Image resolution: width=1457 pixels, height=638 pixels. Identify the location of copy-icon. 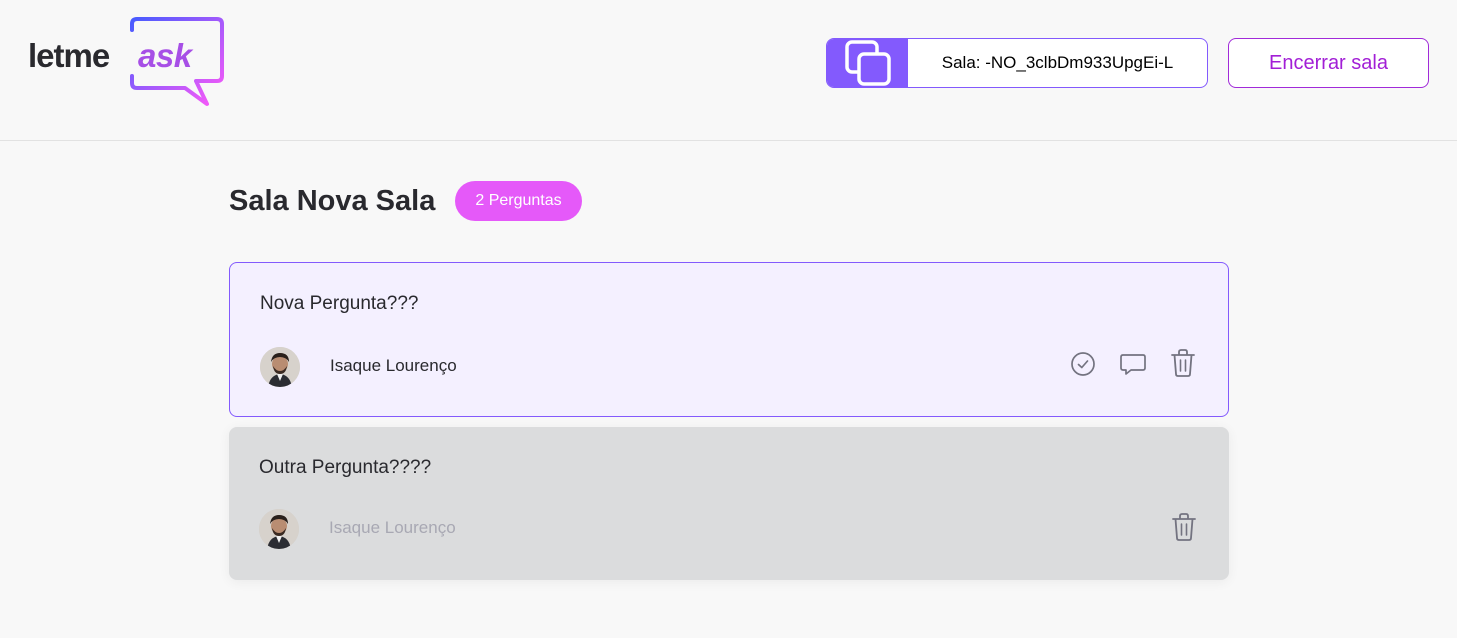
(867, 63).